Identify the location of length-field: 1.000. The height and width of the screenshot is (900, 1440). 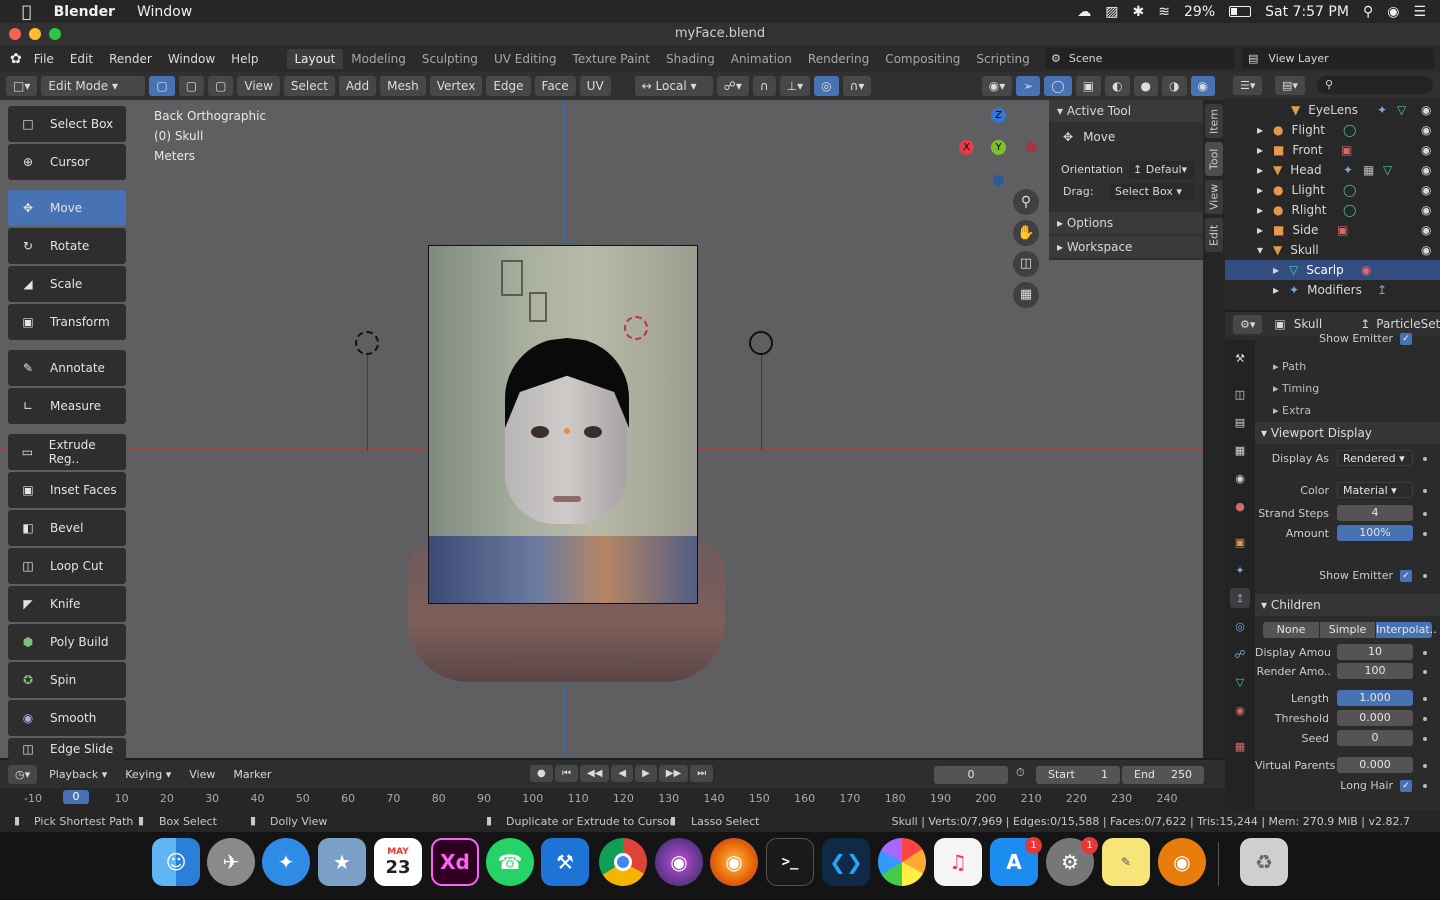
(1375, 698).